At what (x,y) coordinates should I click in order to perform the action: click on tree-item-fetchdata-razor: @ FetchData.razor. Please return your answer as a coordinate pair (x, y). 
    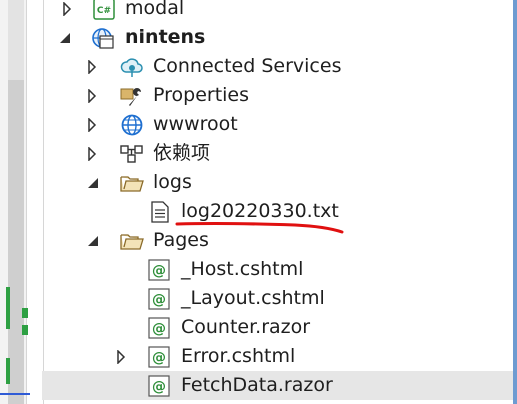
    Looking at the image, I should click on (277, 385).